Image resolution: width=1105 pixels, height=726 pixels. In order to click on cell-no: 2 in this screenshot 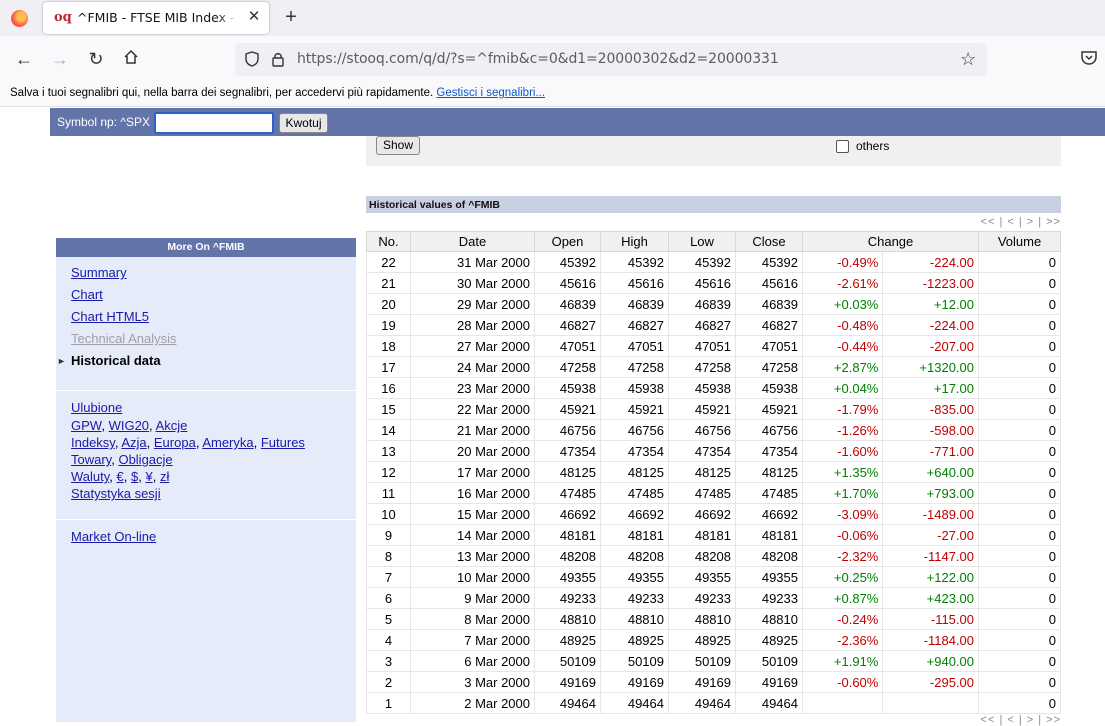, I will do `click(388, 682)`.